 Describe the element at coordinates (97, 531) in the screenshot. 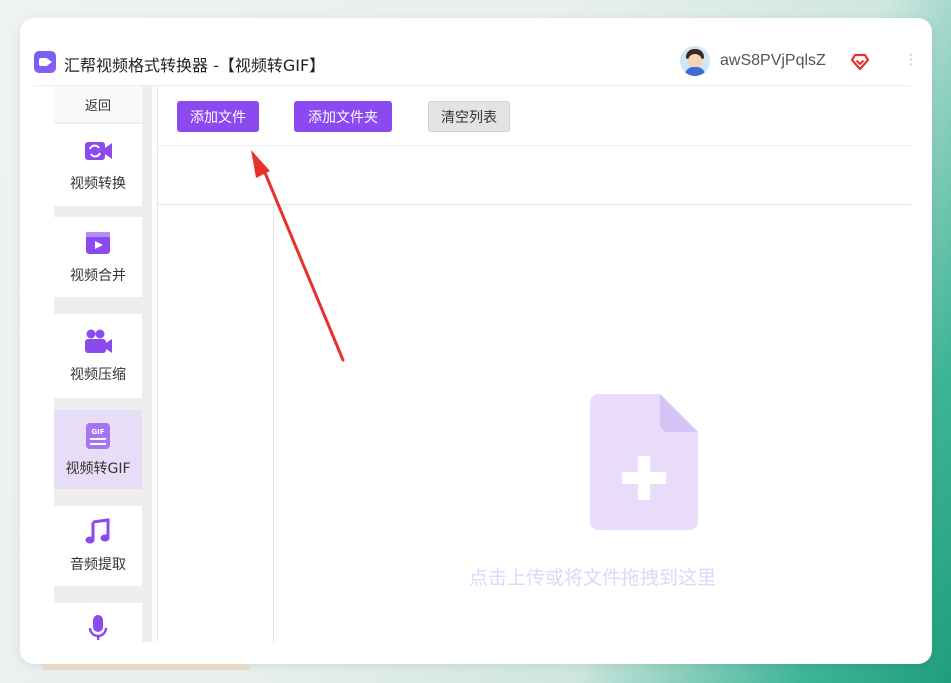

I see `music-note-icon` at that location.